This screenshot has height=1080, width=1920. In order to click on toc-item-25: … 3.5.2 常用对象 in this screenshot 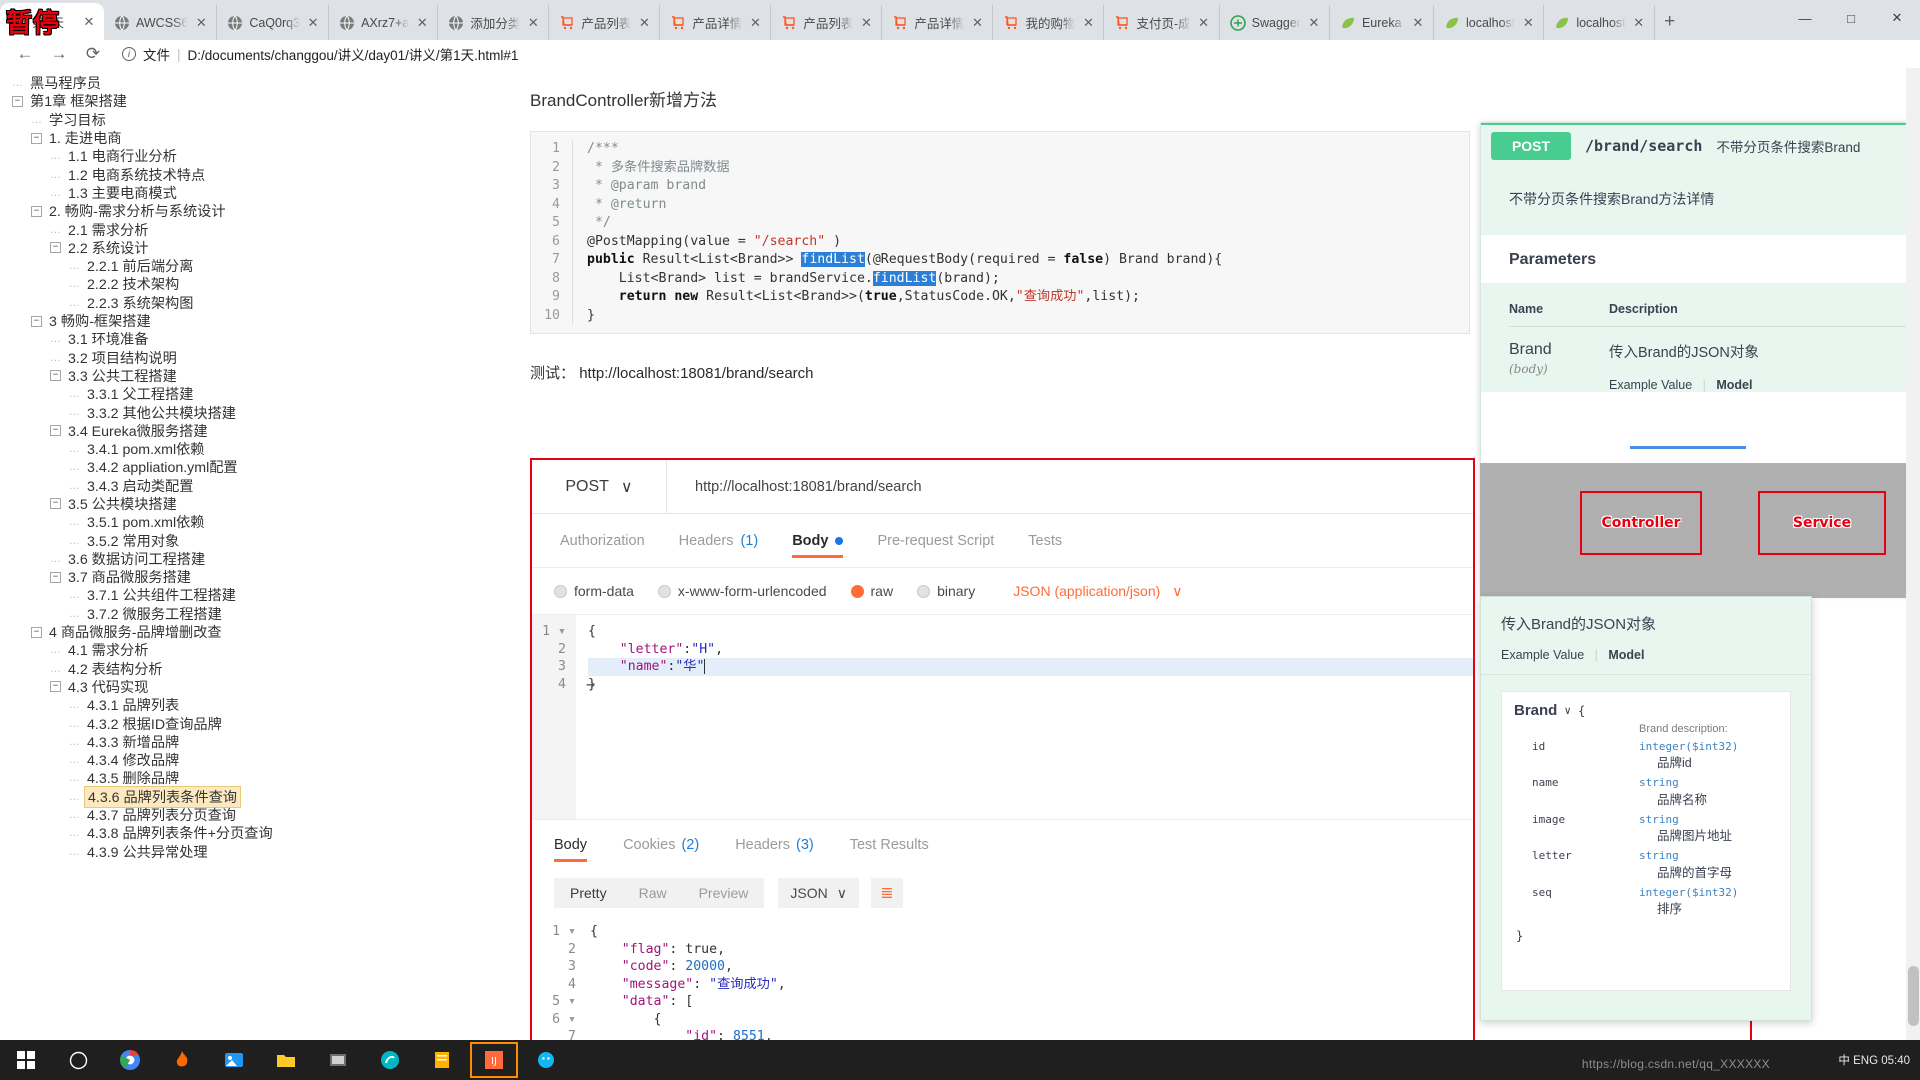, I will do `click(240, 540)`.